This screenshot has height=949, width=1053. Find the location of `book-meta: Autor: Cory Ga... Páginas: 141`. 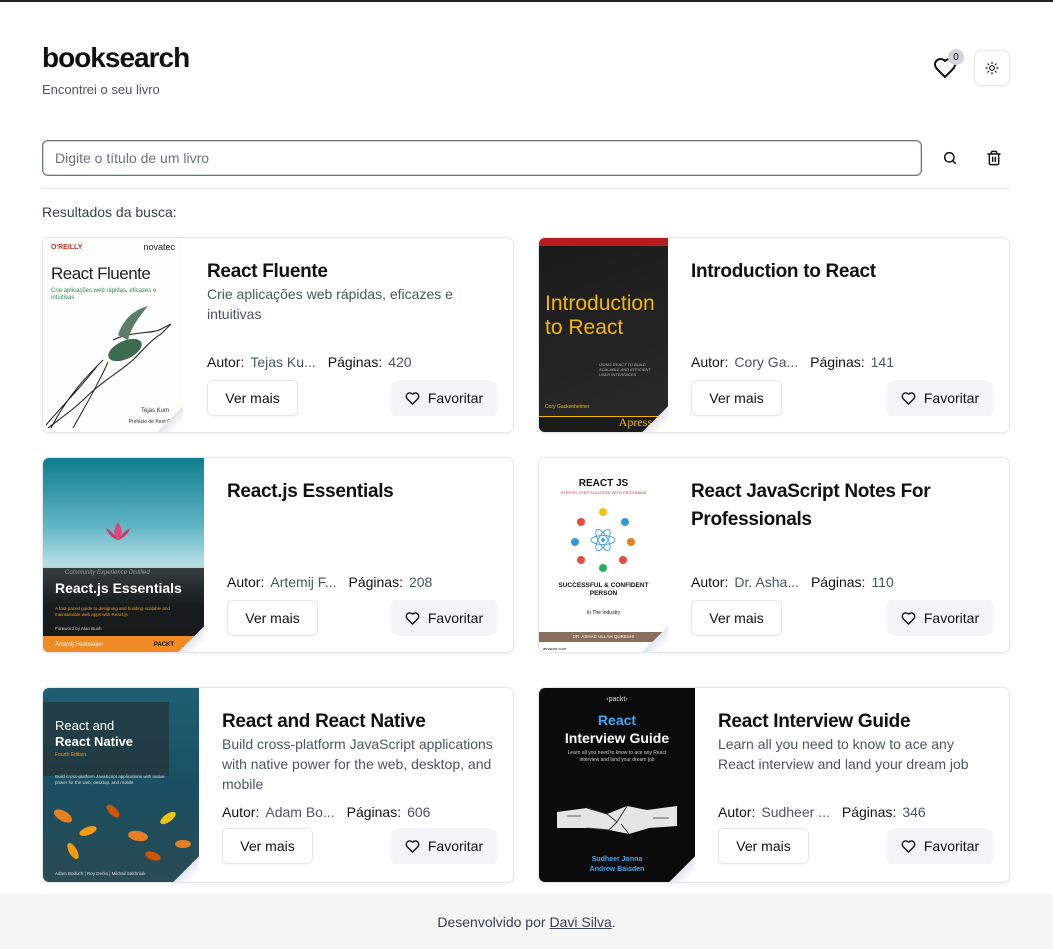

book-meta: Autor: Cory Ga... Páginas: 141 is located at coordinates (842, 362).